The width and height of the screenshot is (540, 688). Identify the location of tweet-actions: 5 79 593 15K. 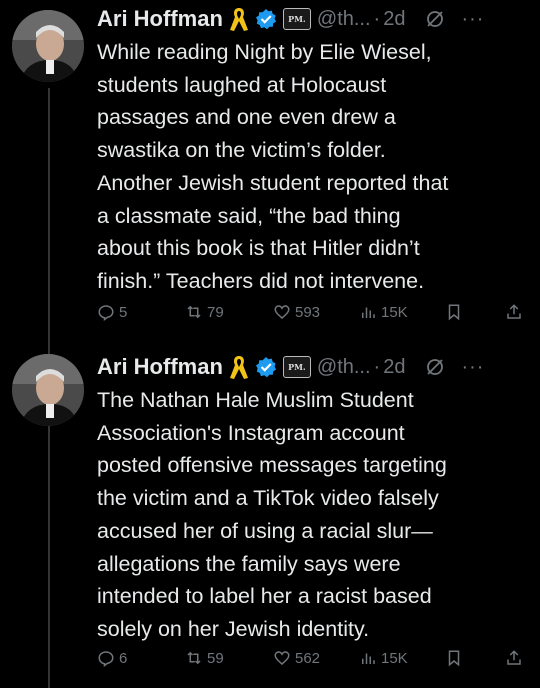
(312, 312).